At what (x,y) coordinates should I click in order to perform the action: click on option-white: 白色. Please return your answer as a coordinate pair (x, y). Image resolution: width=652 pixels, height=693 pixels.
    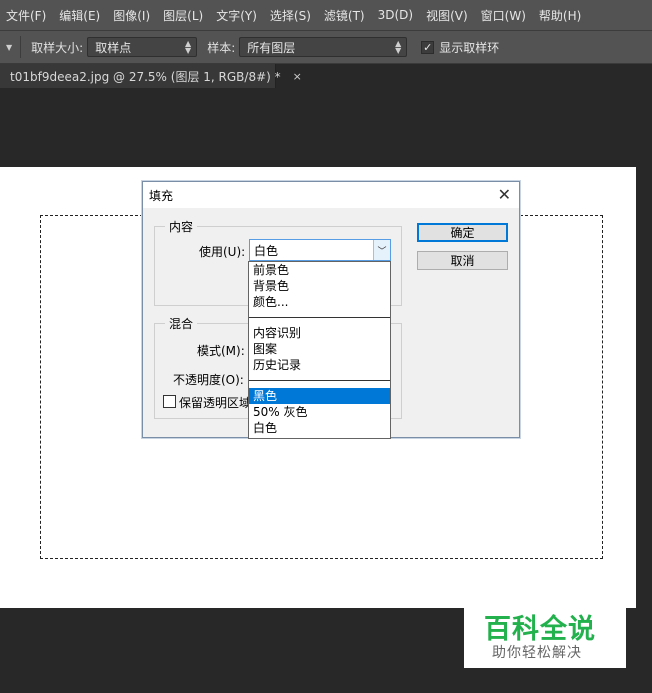
    Looking at the image, I should click on (319, 428).